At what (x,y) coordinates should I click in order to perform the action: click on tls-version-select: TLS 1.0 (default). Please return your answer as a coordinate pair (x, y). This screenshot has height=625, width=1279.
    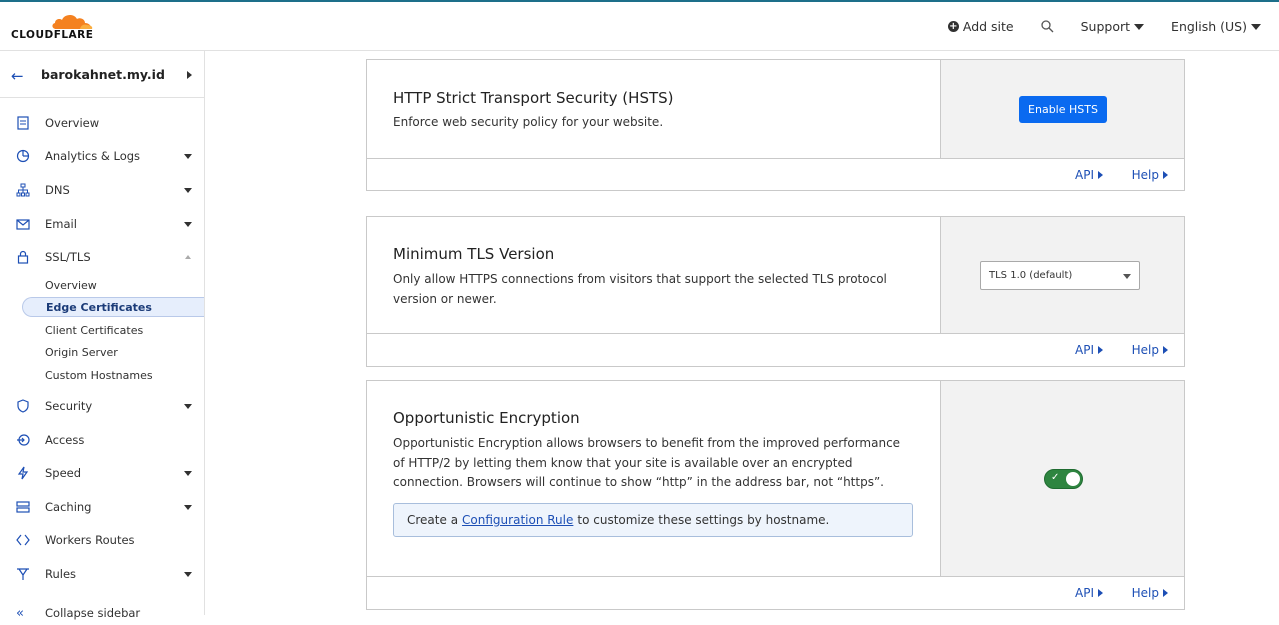
    Looking at the image, I should click on (1060, 275).